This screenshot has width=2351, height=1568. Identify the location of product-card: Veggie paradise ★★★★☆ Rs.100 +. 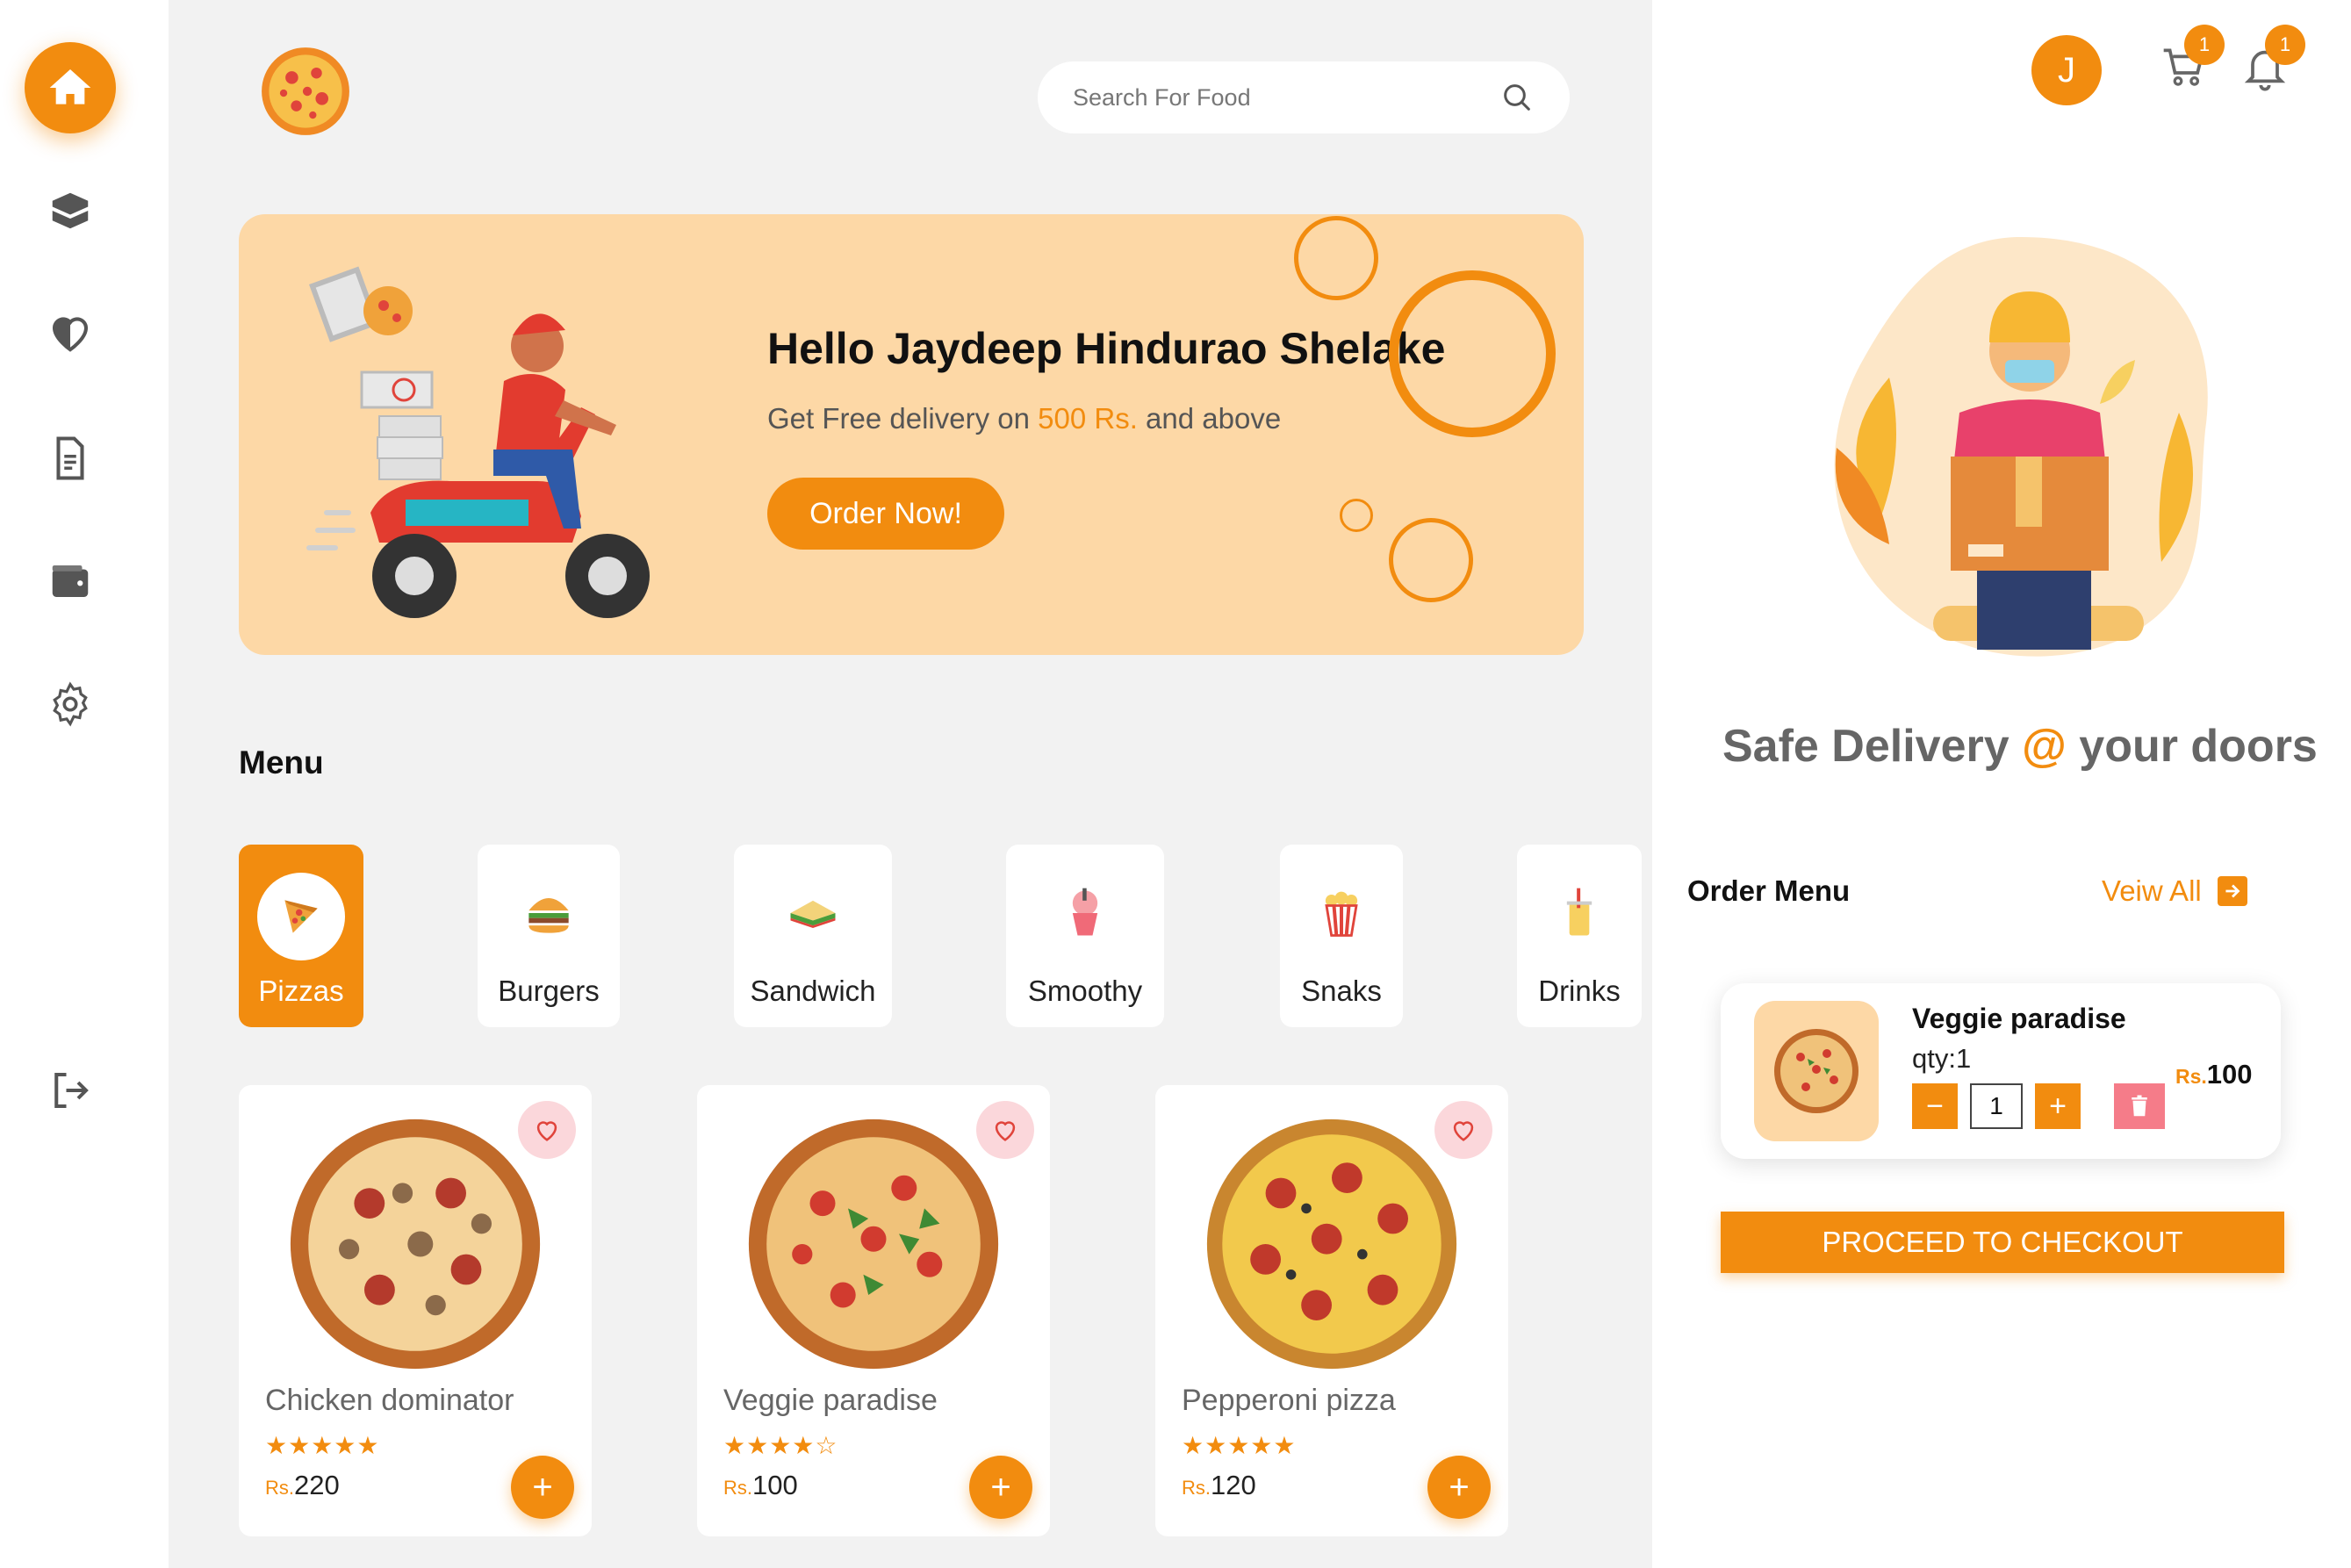
(873, 1310).